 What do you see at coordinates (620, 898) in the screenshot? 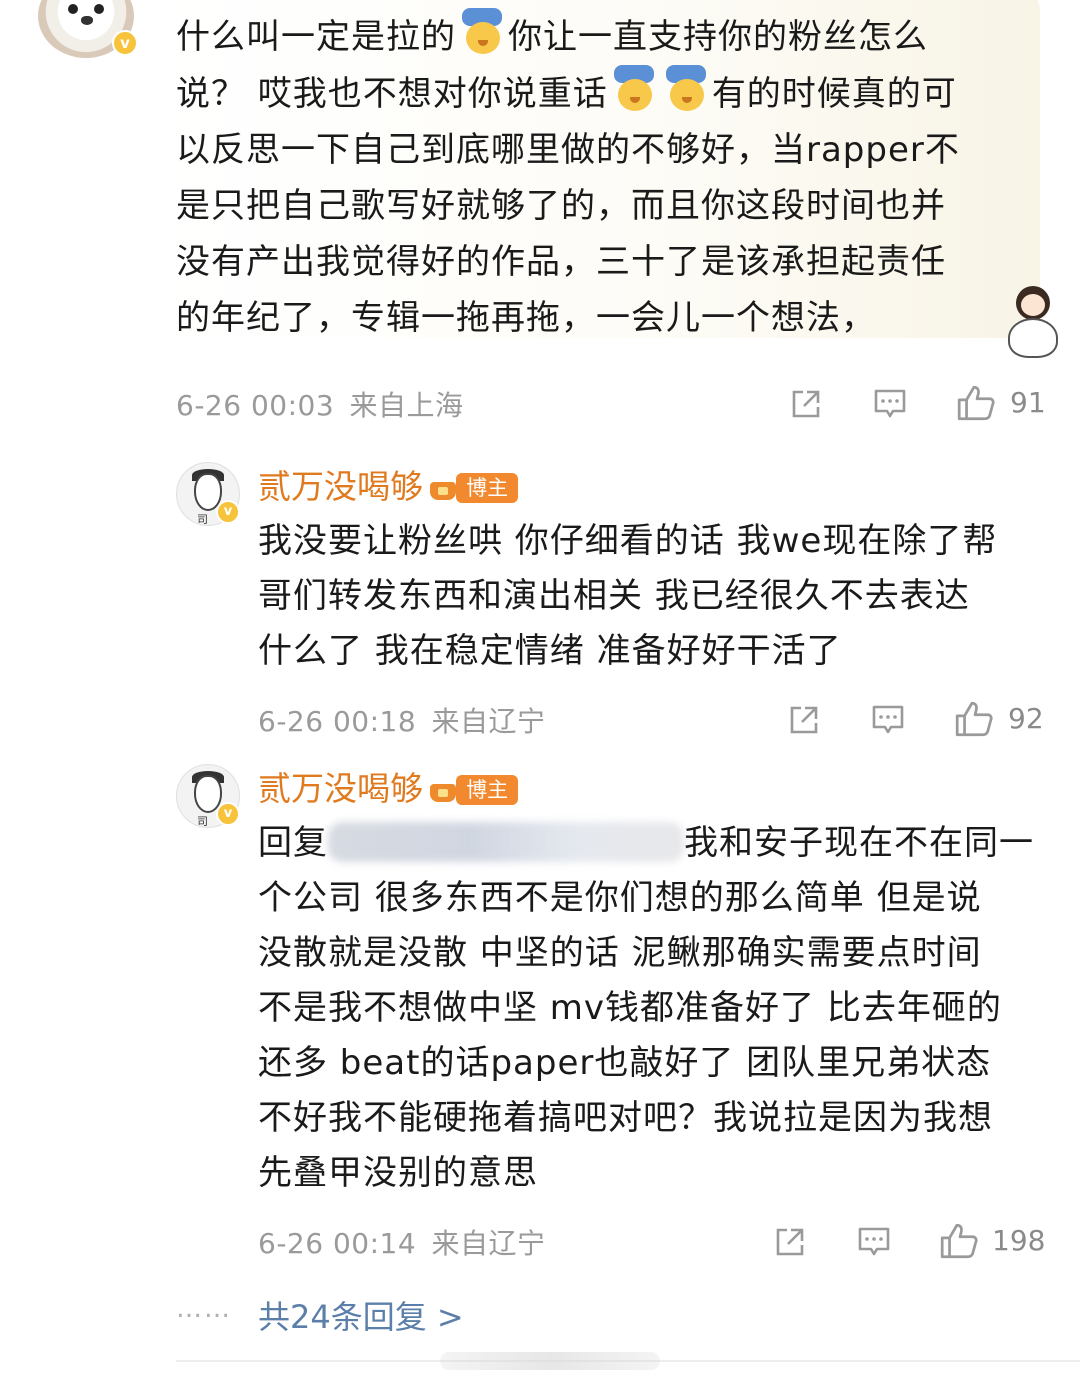
I see `reply-line: 个公司 很多东西不是你们想的那么简单 但是说` at bounding box center [620, 898].